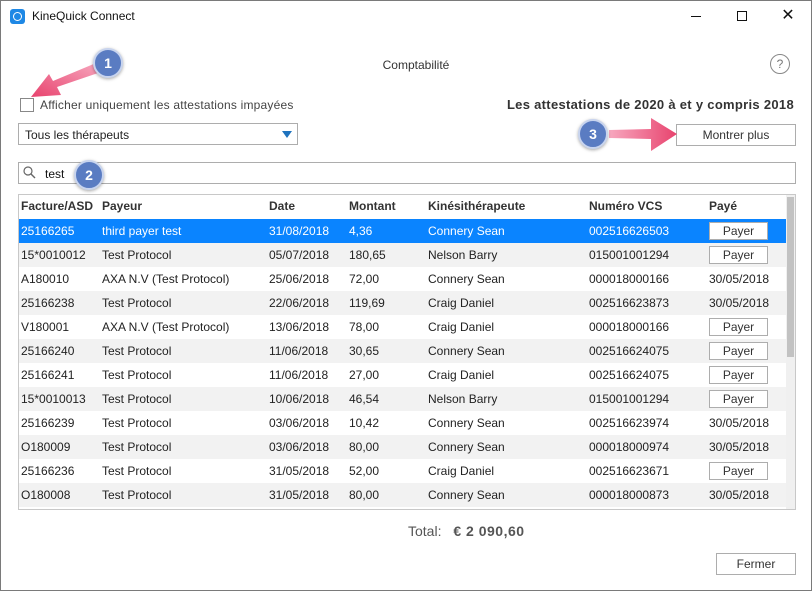  What do you see at coordinates (364, 279) in the screenshot?
I see `amount-cell: 72,00` at bounding box center [364, 279].